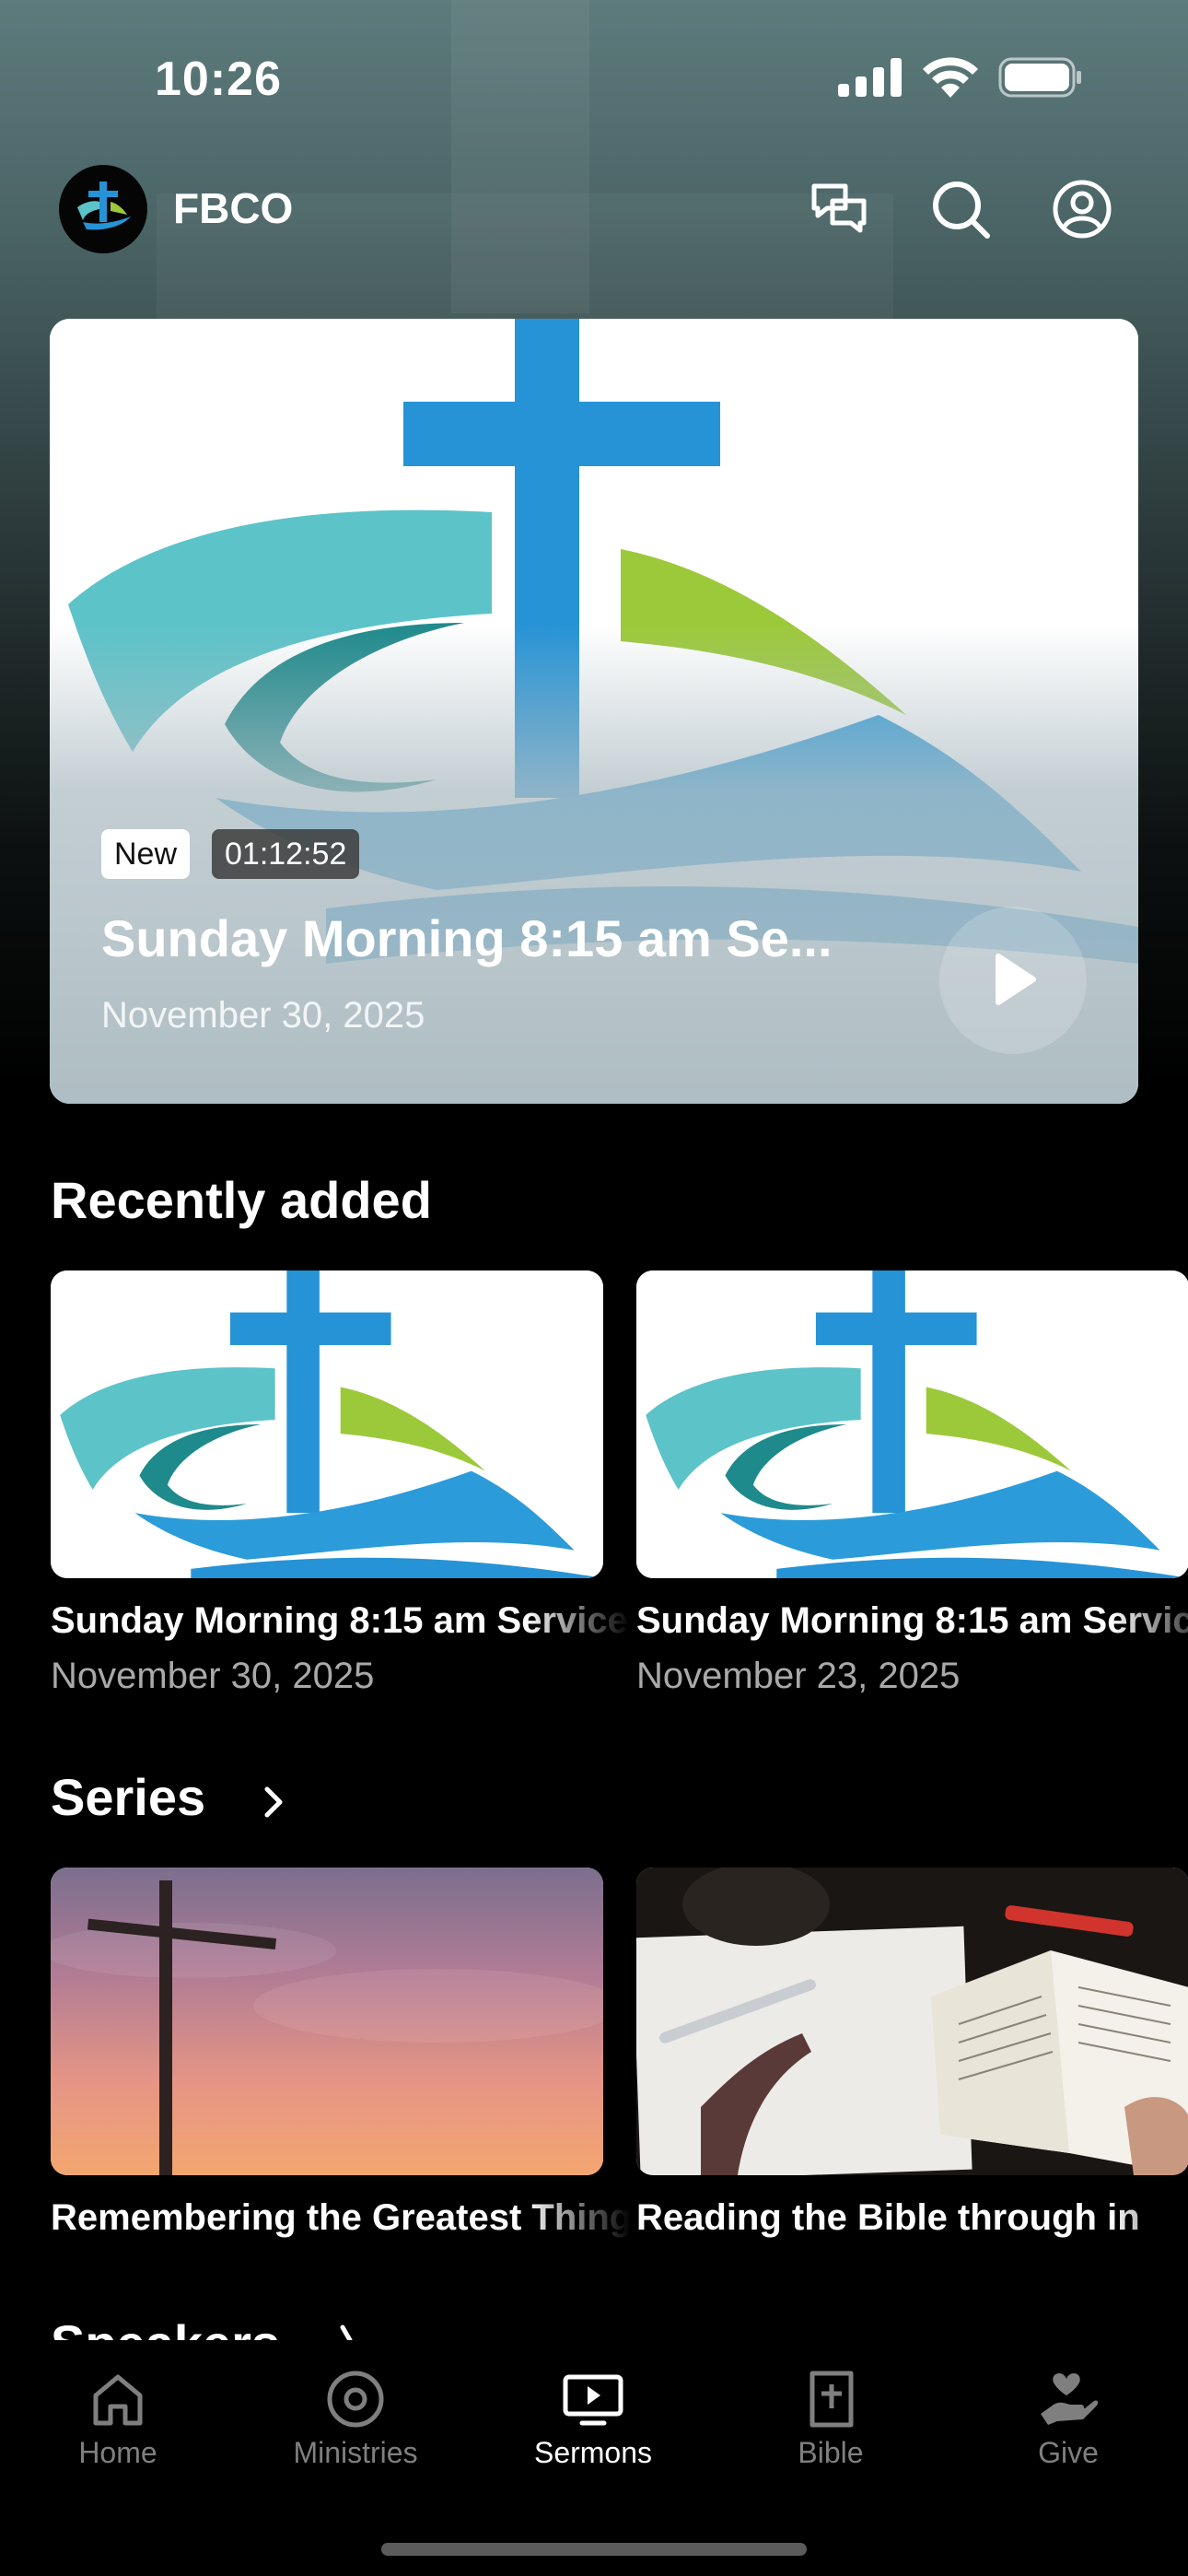  I want to click on profile-icon, so click(1082, 209).